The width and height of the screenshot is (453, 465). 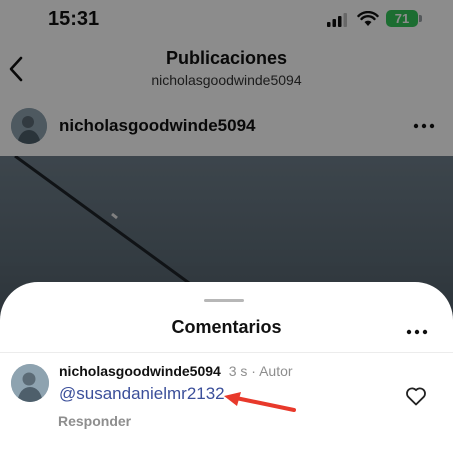 I want to click on sheet-divider, so click(x=226, y=352).